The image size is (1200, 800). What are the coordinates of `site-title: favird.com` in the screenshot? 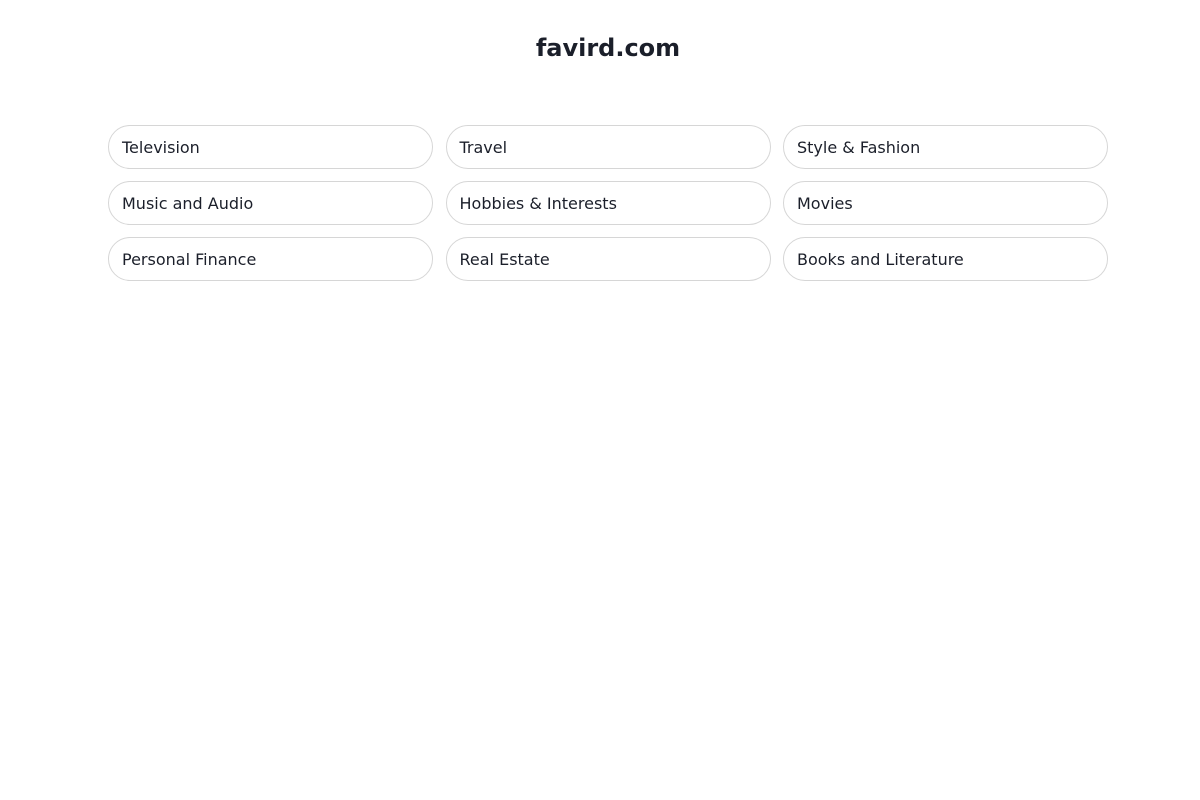 It's located at (608, 48).